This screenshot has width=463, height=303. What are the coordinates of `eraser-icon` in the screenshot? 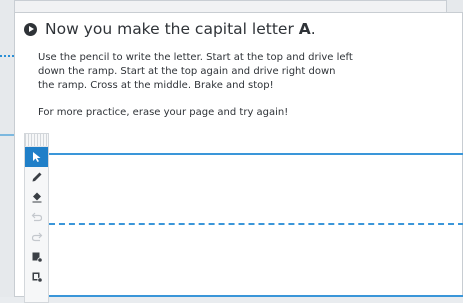 It's located at (36, 197).